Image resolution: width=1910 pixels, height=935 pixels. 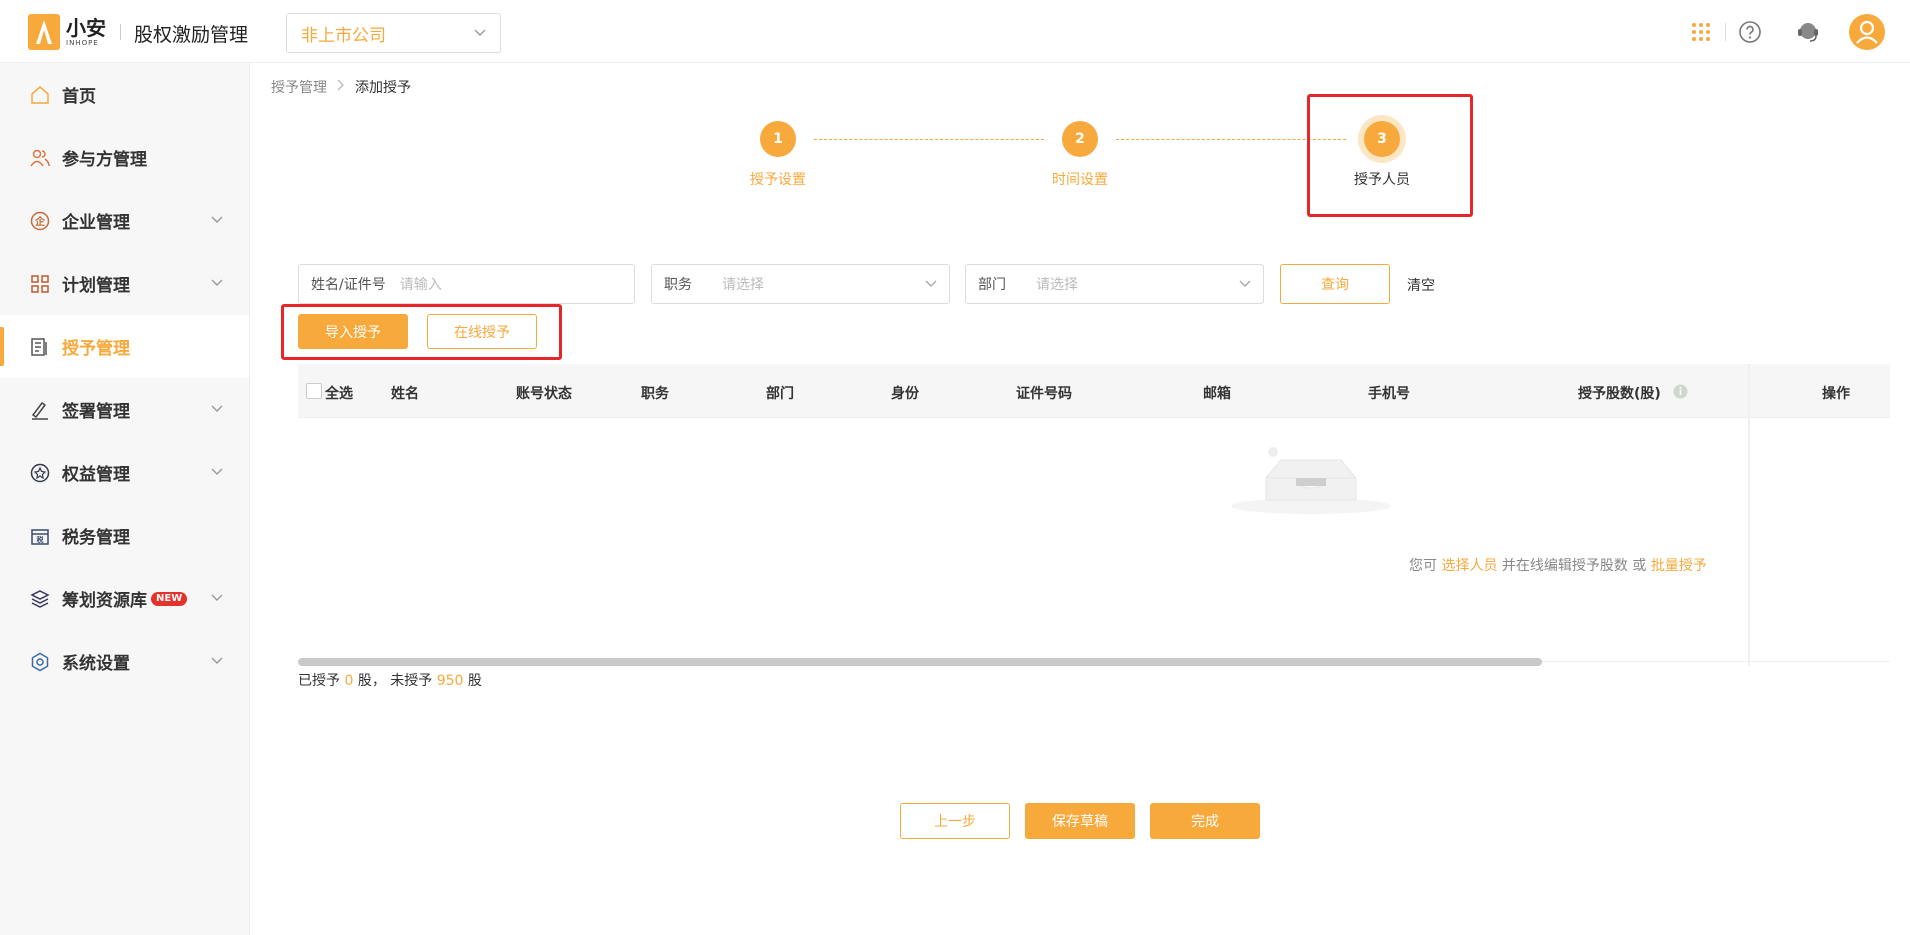 I want to click on logo-cn-text: 小安, so click(x=86, y=27).